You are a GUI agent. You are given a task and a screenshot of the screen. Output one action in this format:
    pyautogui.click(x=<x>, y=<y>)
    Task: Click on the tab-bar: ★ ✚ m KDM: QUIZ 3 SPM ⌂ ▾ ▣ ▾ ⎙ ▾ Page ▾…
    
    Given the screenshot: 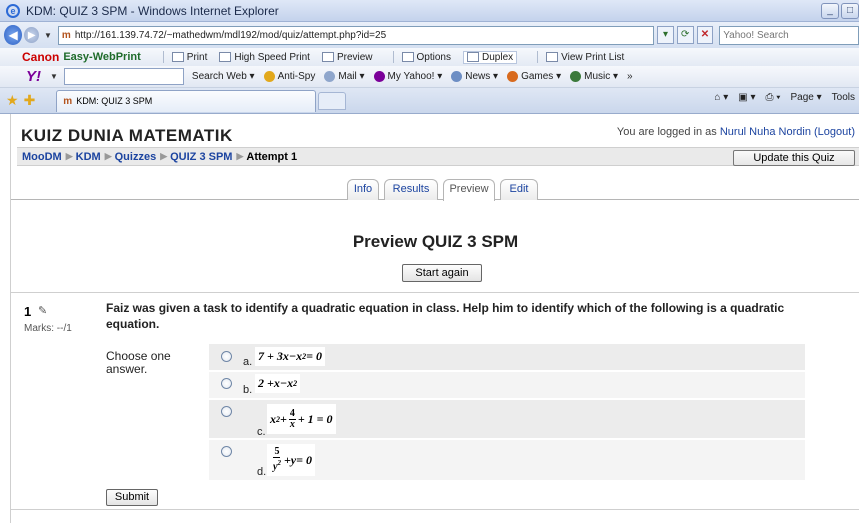 What is the action you would take?
    pyautogui.click(x=429, y=101)
    